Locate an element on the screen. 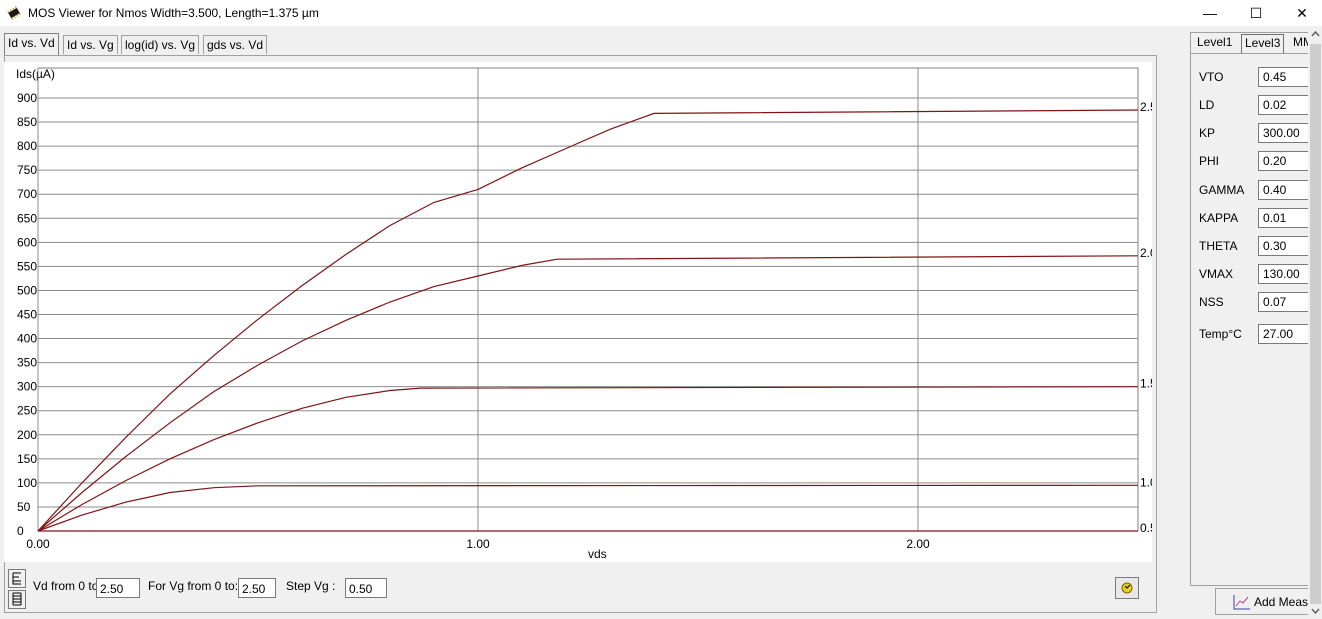  y-tick-label: 100 is located at coordinates (27, 483).